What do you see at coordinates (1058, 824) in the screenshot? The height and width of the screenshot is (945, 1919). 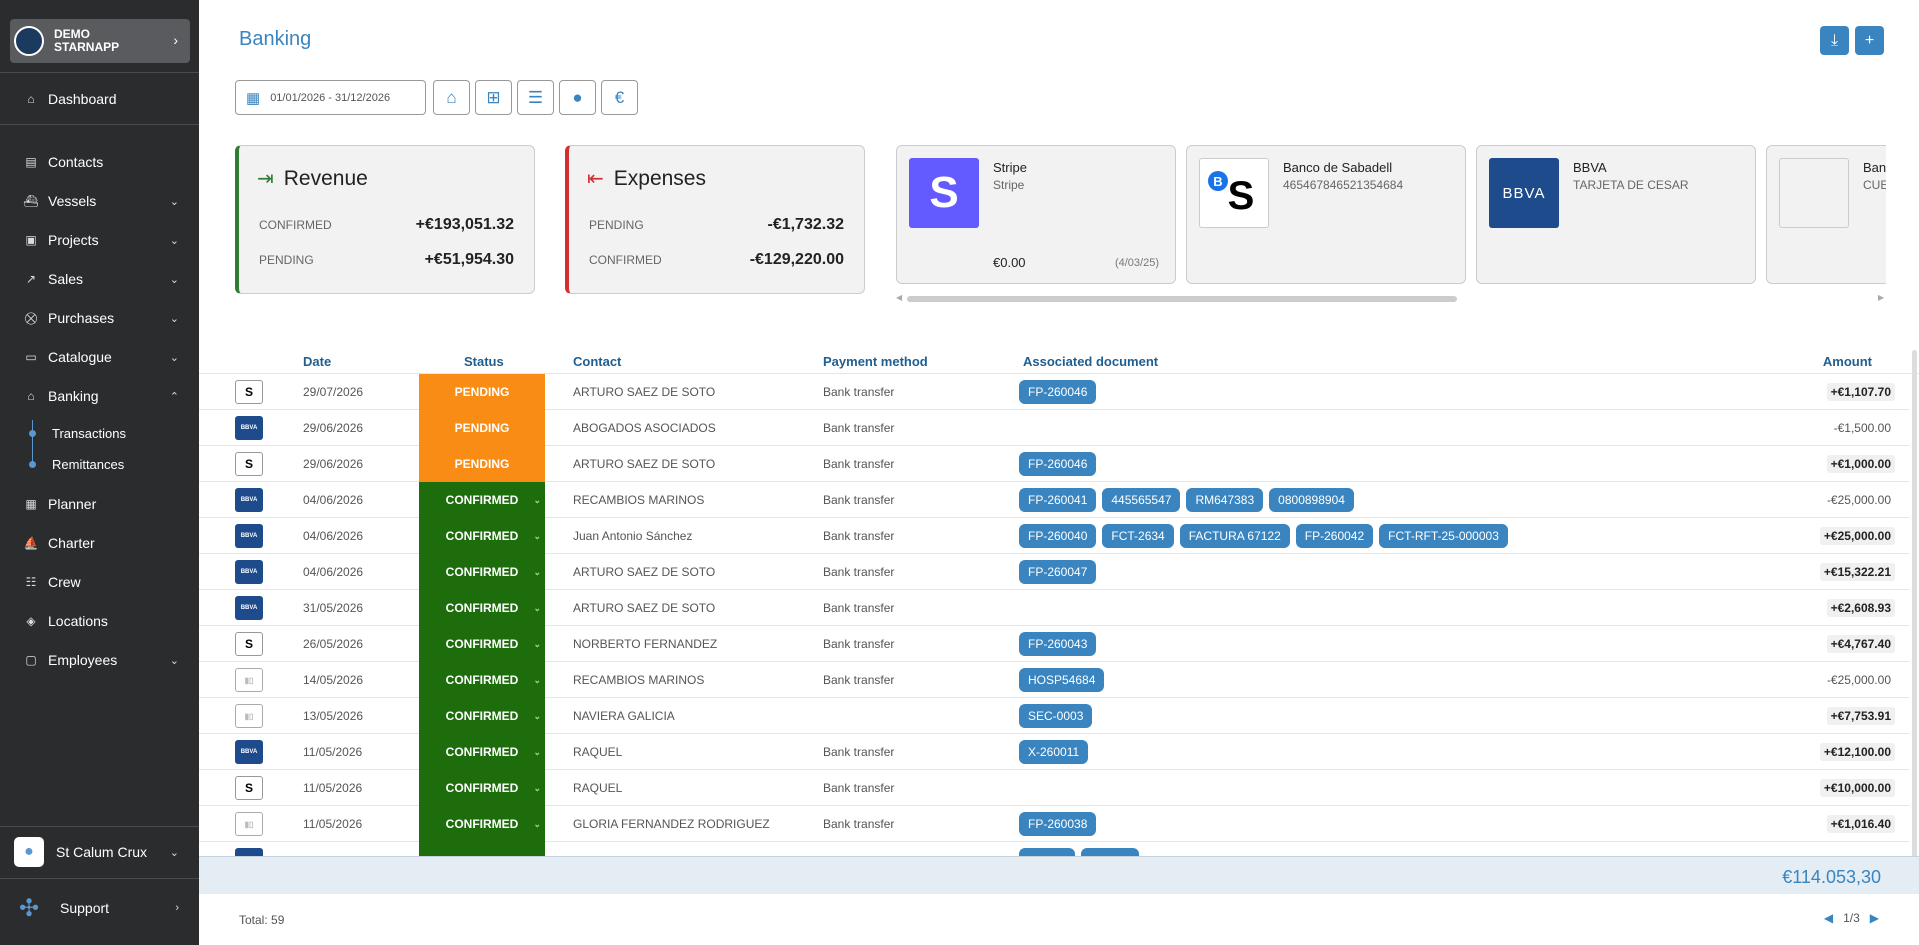 I see `document-chip: FP-260038` at bounding box center [1058, 824].